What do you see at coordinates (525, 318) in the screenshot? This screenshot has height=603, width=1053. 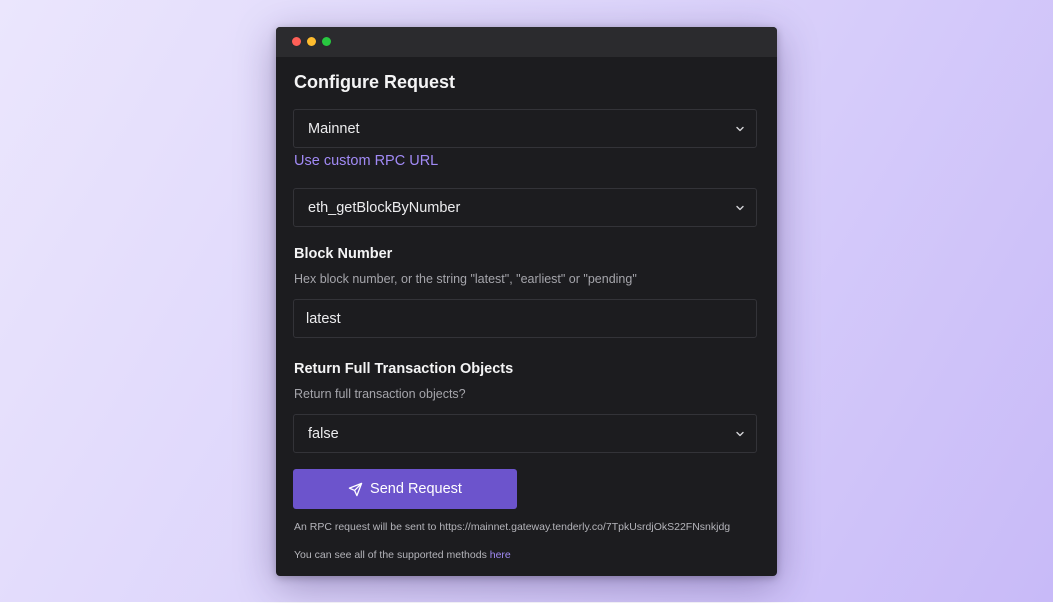 I see `block-number-input: latest` at bounding box center [525, 318].